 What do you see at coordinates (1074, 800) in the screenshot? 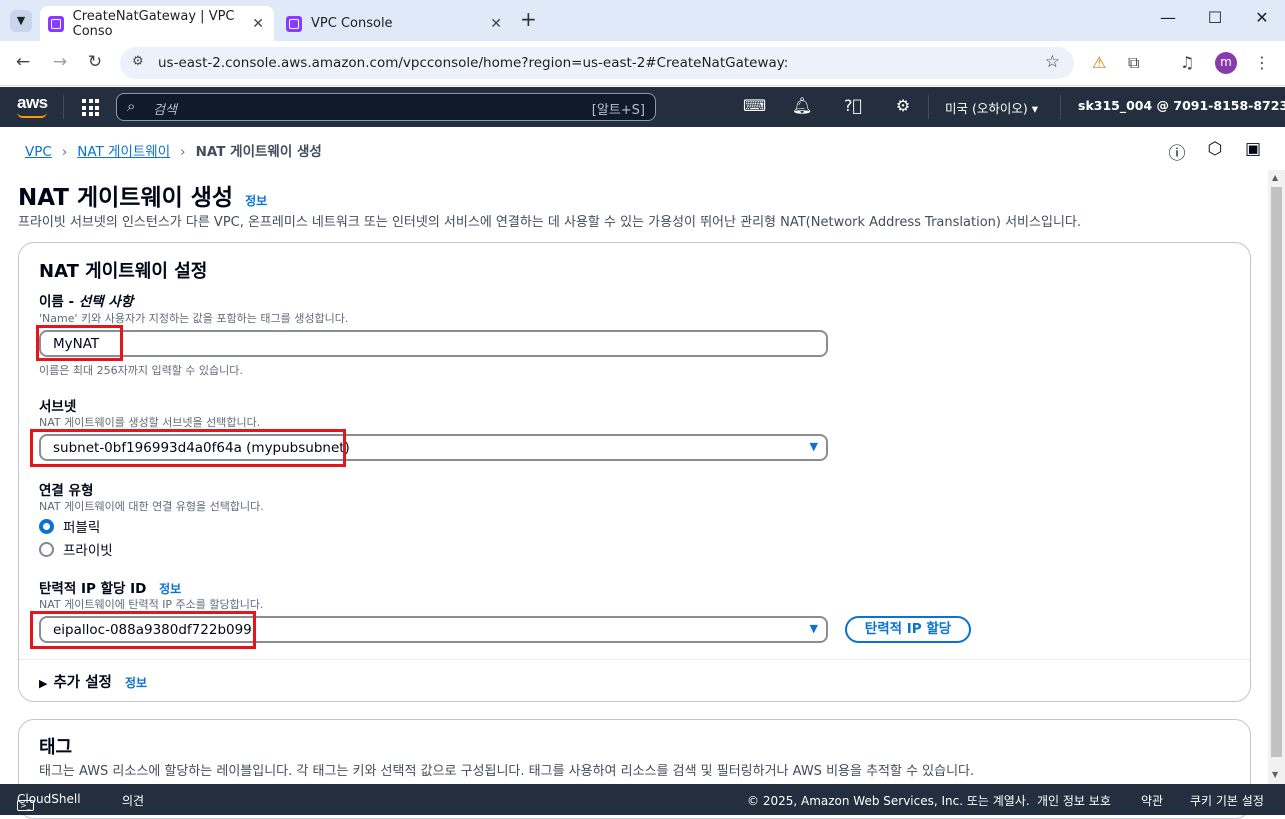
I see `privacy-link: 개인 정보 보호` at bounding box center [1074, 800].